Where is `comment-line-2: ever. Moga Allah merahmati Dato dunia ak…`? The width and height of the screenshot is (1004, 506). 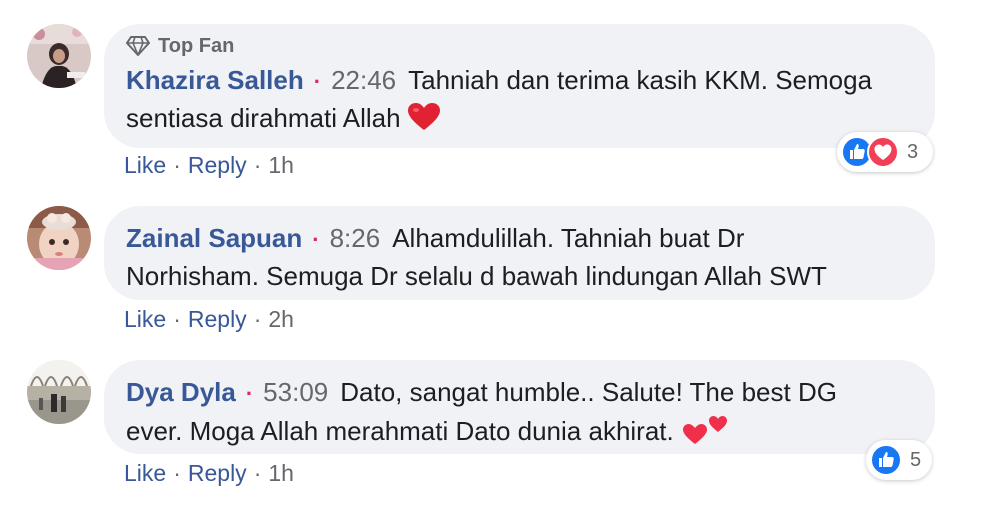
comment-line-2: ever. Moga Allah merahmati Dato dunia ak… is located at coordinates (400, 431).